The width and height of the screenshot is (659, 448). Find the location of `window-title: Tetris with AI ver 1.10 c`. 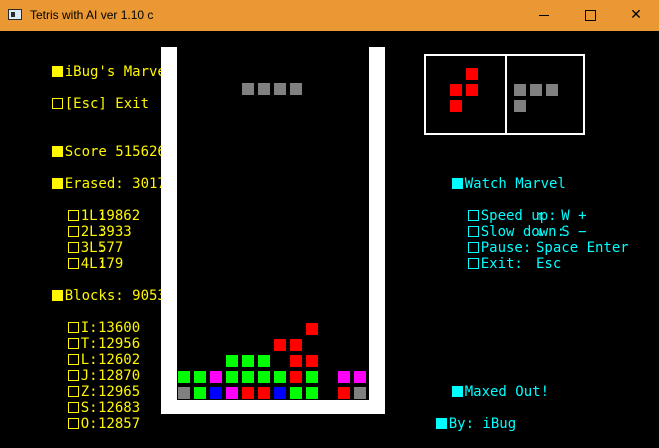

window-title: Tetris with AI ver 1.10 c is located at coordinates (92, 15).